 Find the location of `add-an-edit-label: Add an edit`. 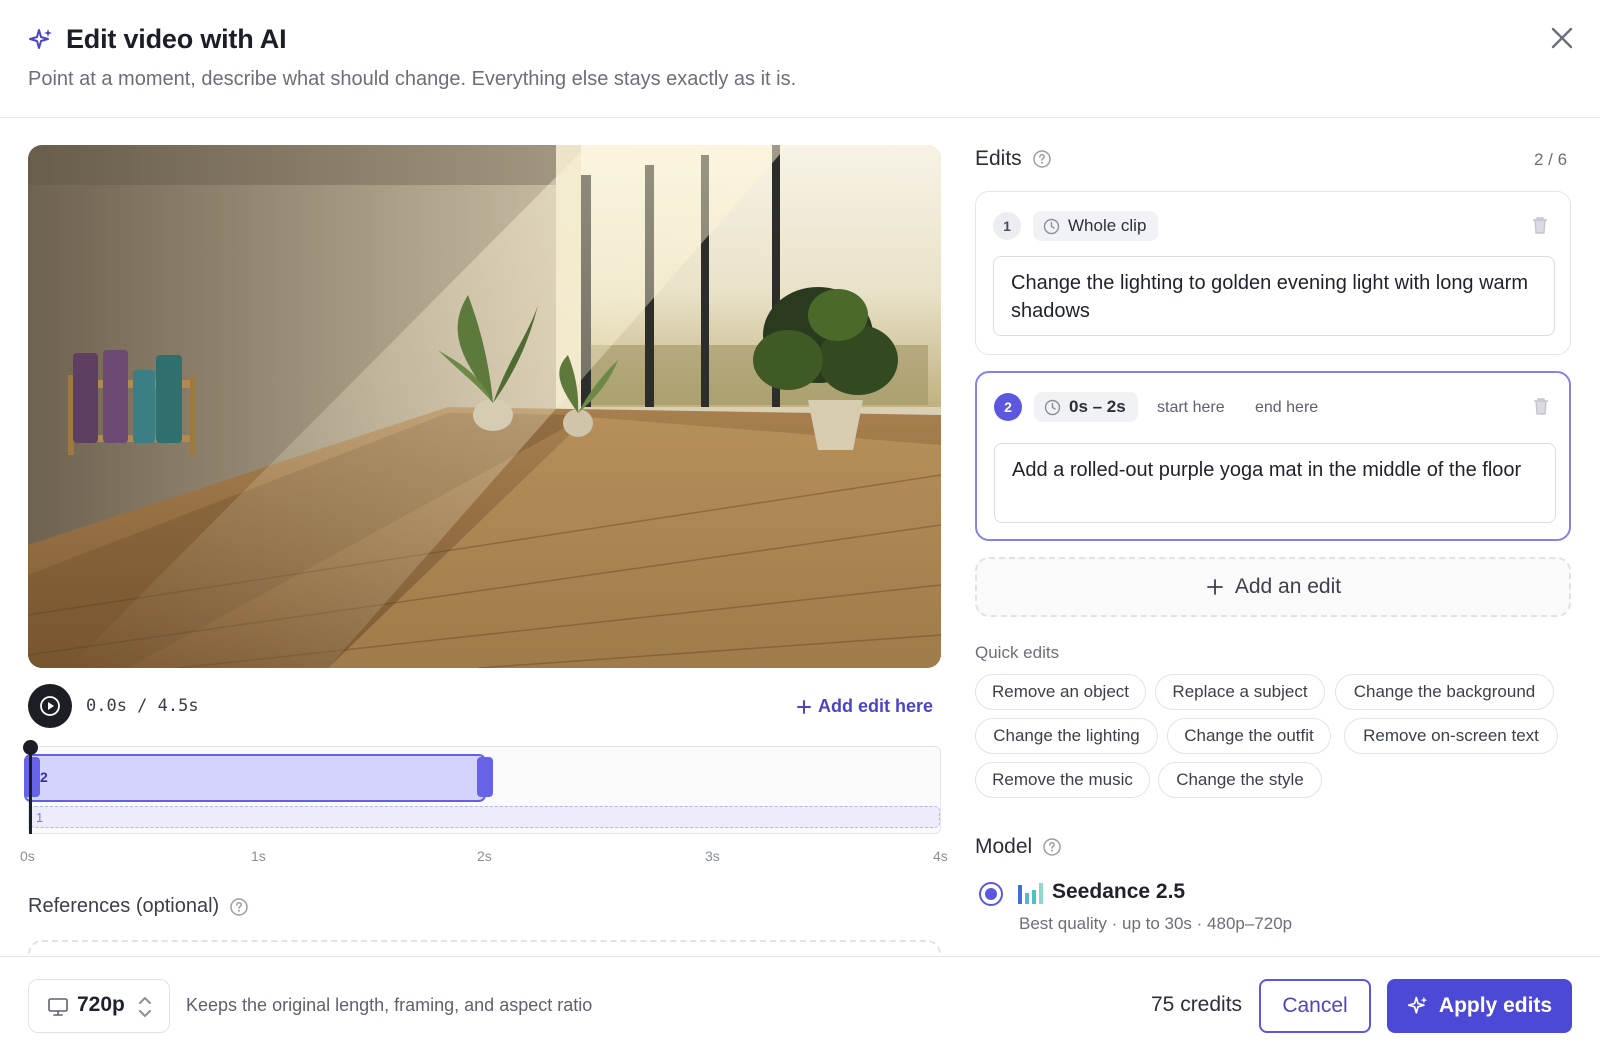

add-an-edit-label: Add an edit is located at coordinates (1288, 586).